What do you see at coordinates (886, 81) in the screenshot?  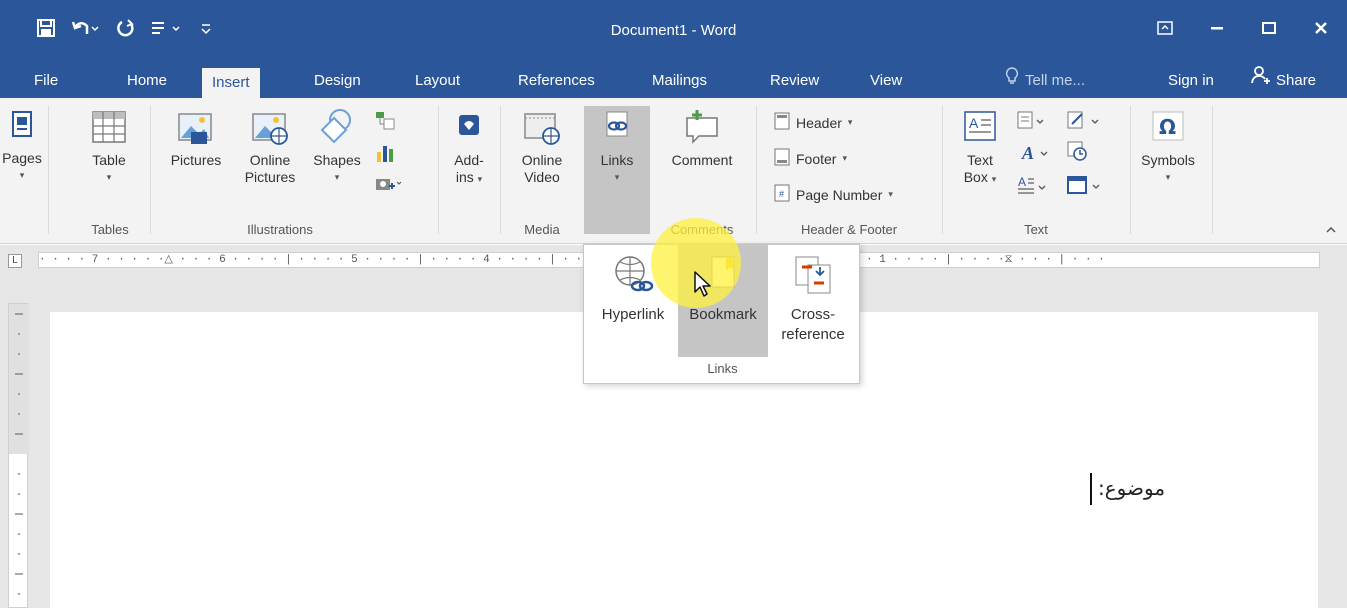 I see `tab-view: View` at bounding box center [886, 81].